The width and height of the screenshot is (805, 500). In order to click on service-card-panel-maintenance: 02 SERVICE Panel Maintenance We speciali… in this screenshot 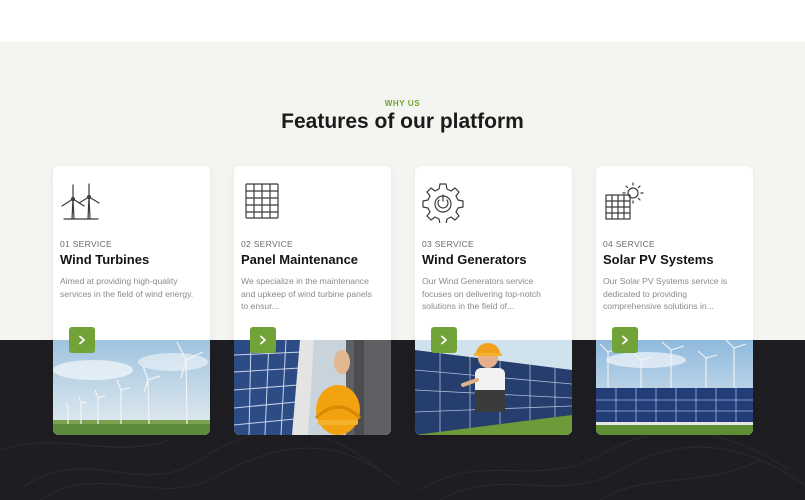, I will do `click(312, 300)`.